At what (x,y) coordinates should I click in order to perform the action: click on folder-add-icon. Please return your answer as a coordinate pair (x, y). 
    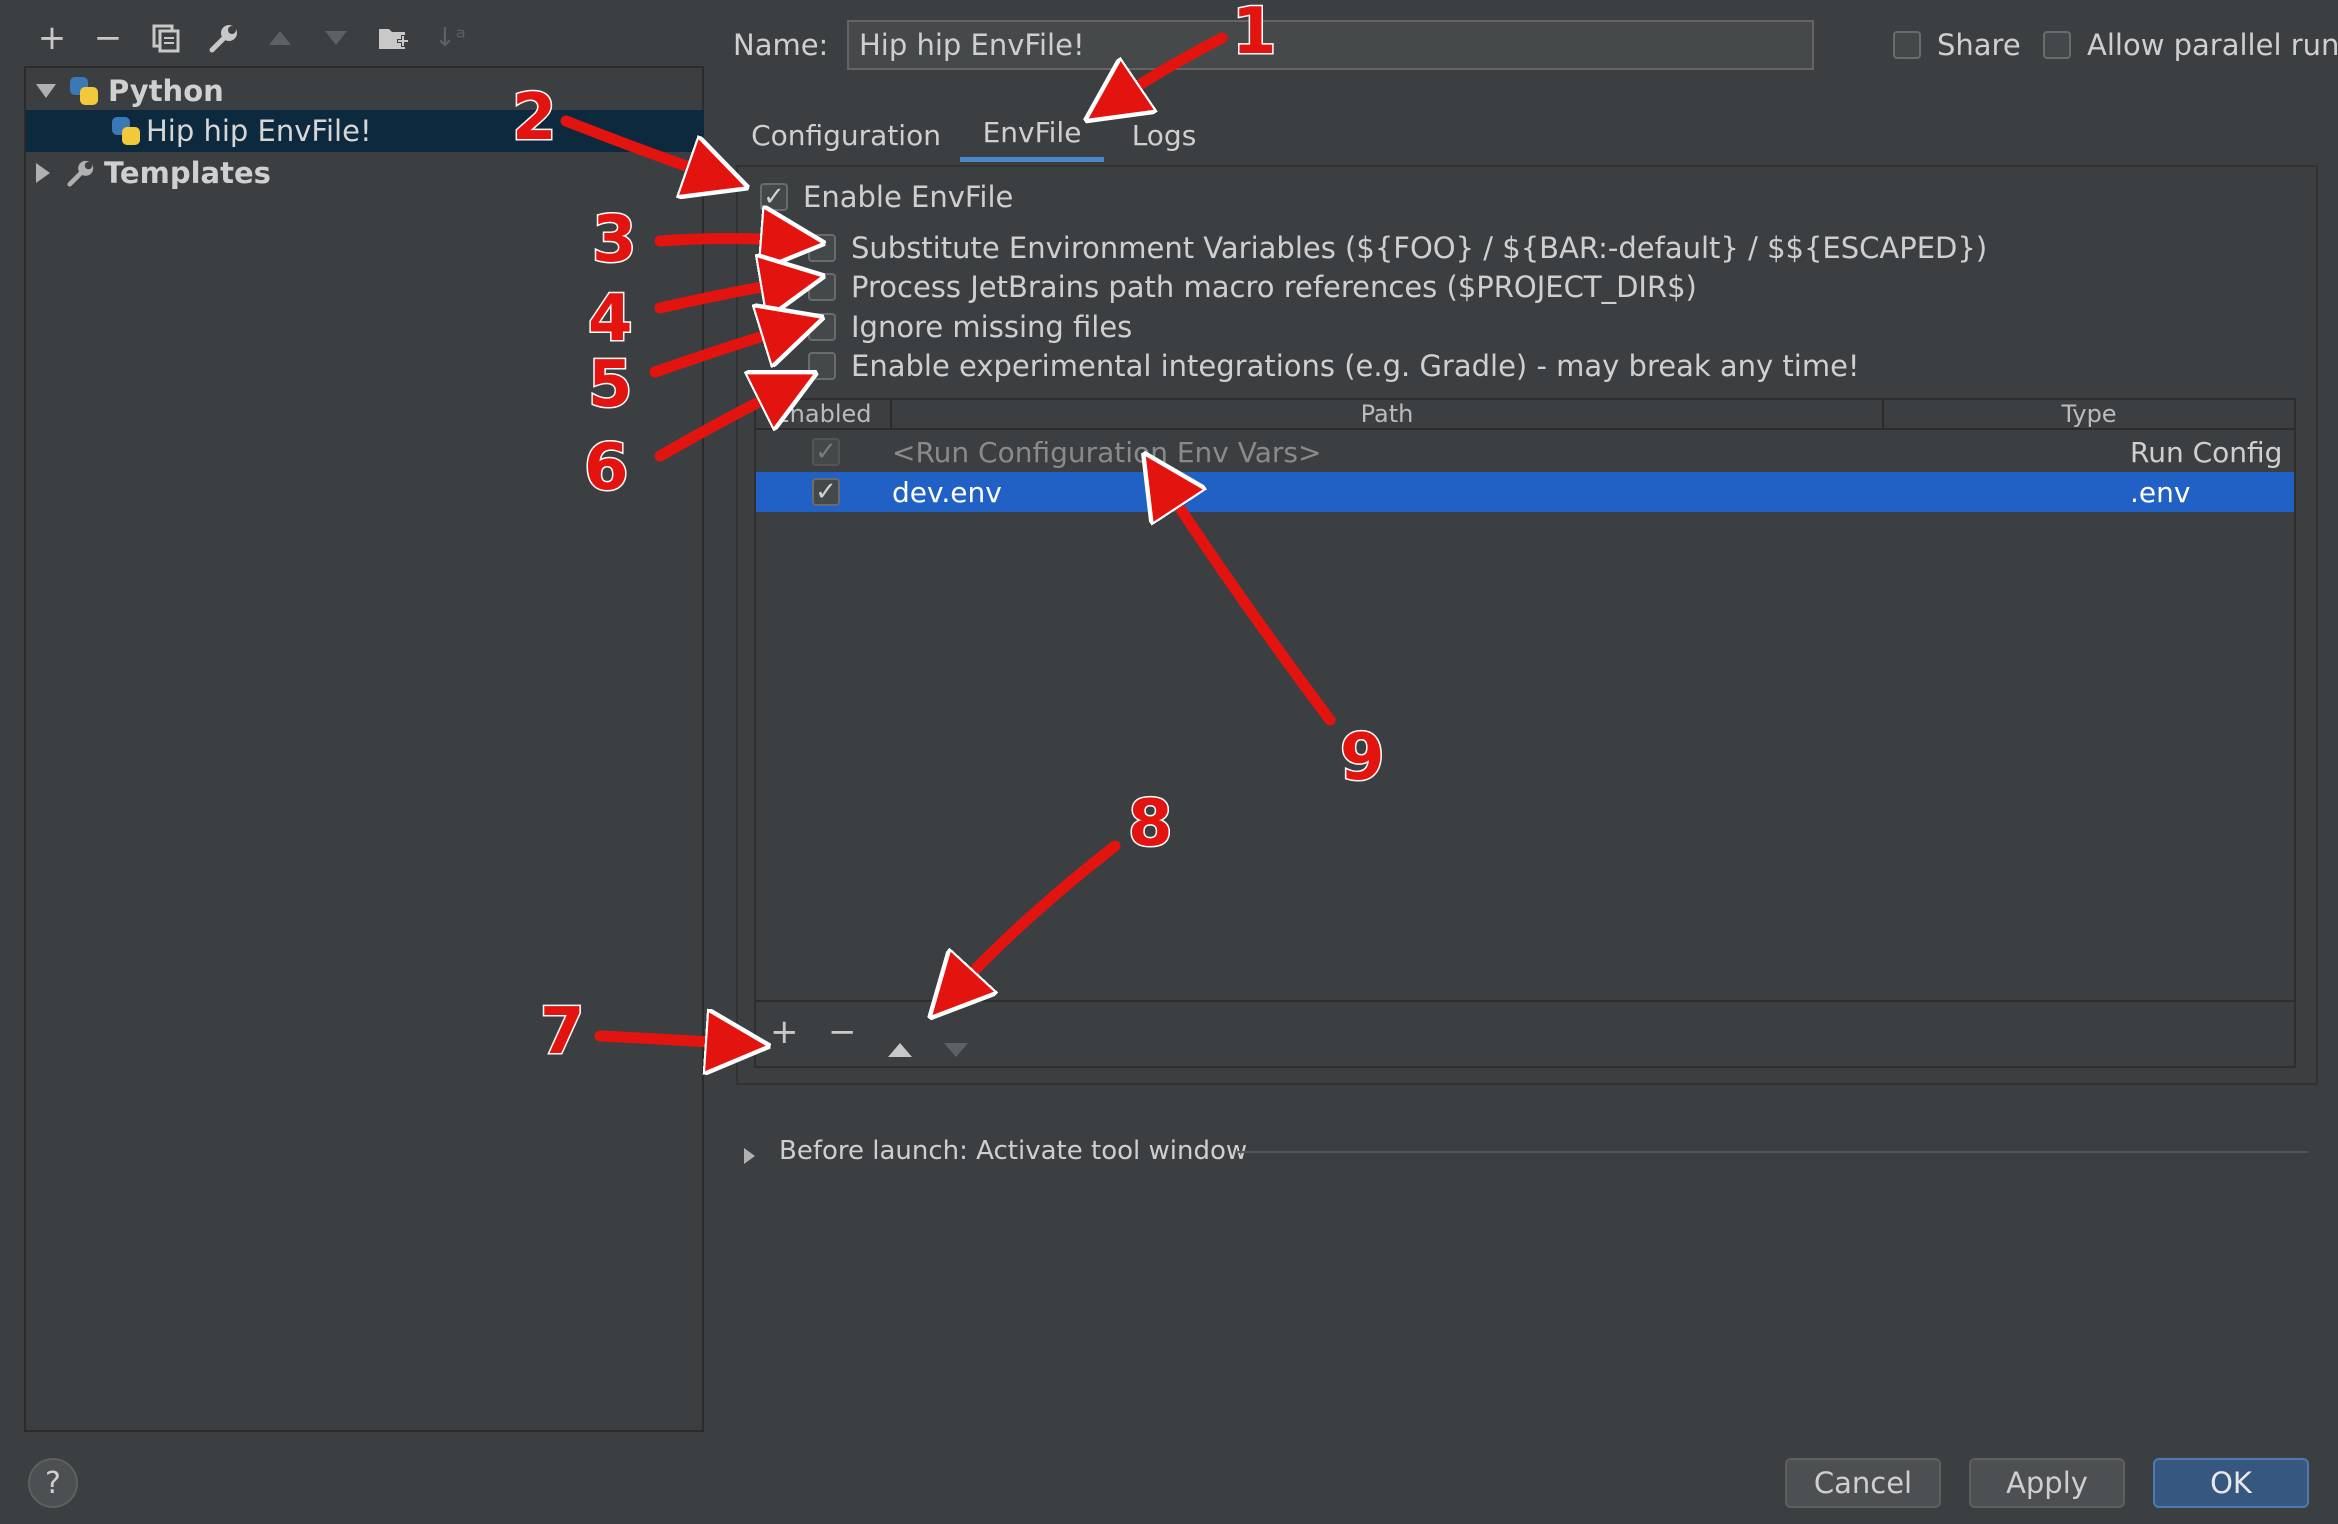
    Looking at the image, I should click on (394, 38).